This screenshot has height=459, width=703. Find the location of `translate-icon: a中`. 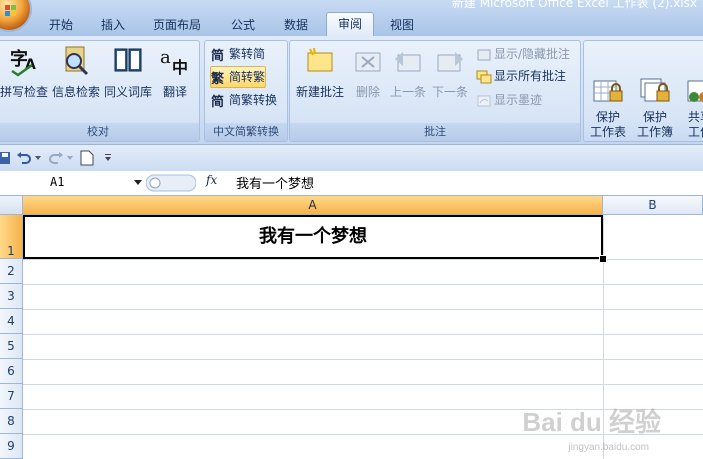

translate-icon: a中 is located at coordinates (175, 61).